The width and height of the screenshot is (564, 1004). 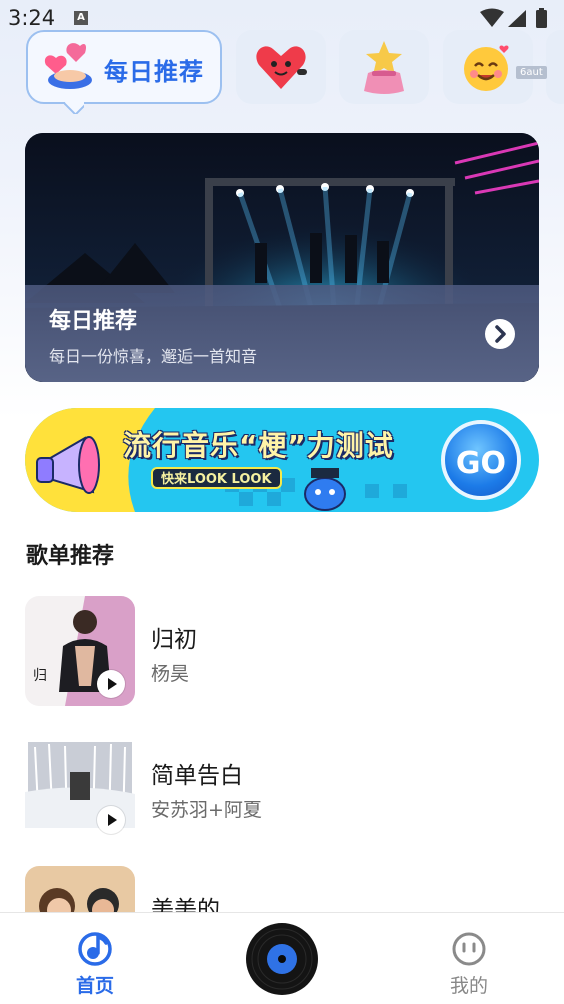 I want to click on heart-hand-icon, so click(x=68, y=66).